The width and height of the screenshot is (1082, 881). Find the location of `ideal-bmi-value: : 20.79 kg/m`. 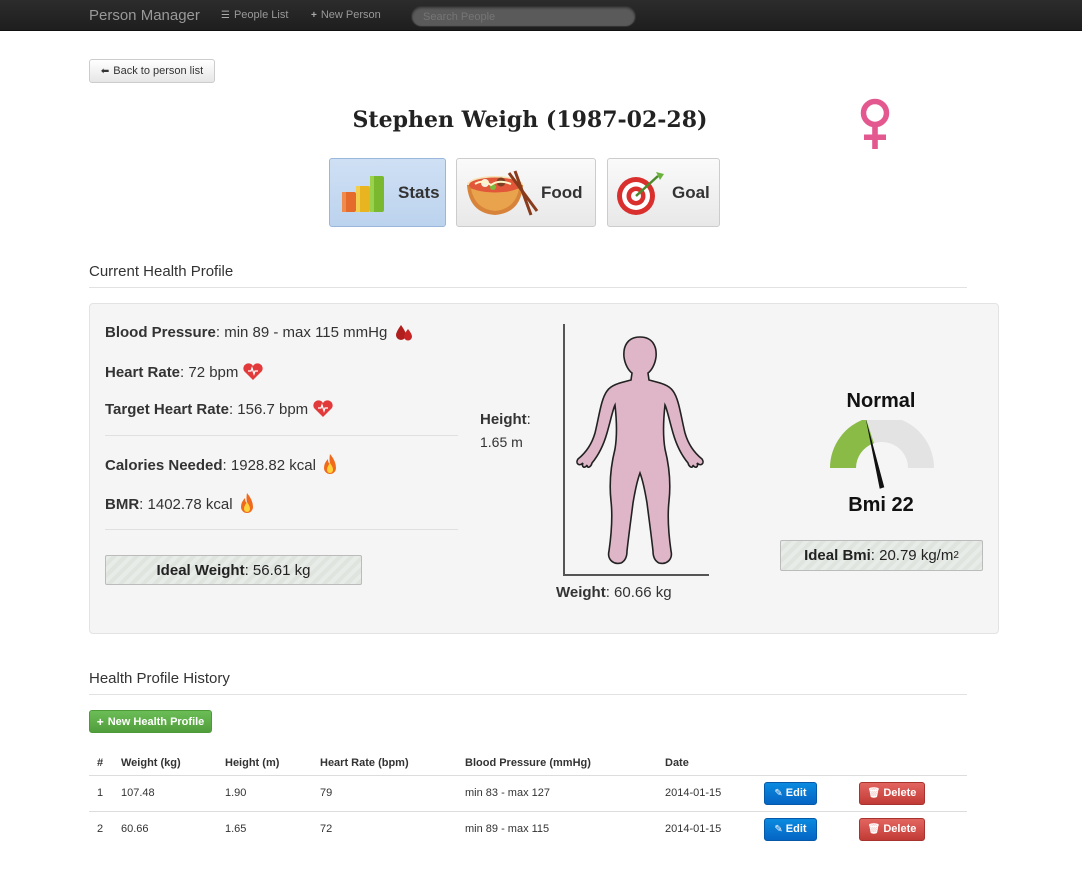

ideal-bmi-value: : 20.79 kg/m is located at coordinates (912, 555).